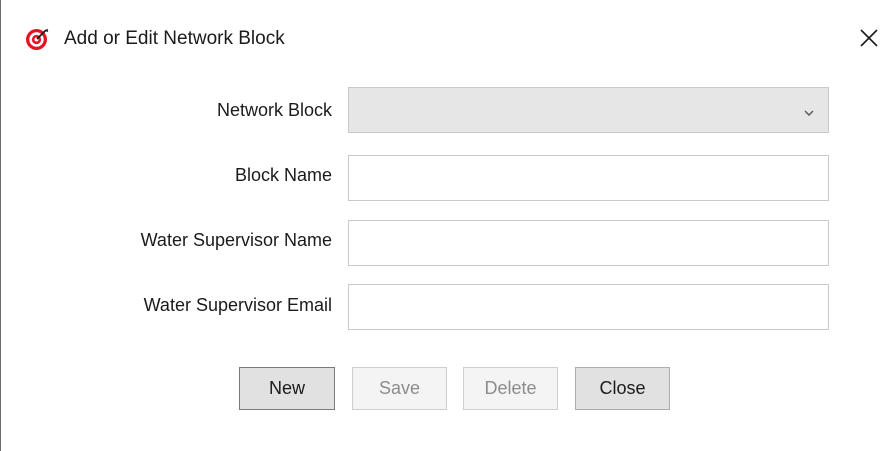 Image resolution: width=890 pixels, height=451 pixels. Describe the element at coordinates (399, 388) in the screenshot. I see `save-button: Save` at that location.